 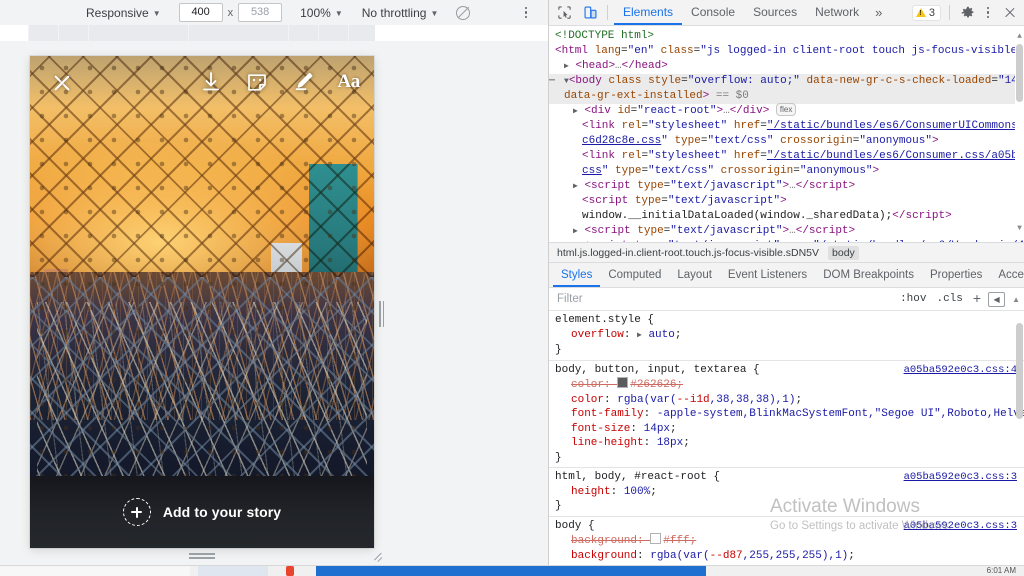 I want to click on viewport-height-resize-handle, so click(x=203, y=556).